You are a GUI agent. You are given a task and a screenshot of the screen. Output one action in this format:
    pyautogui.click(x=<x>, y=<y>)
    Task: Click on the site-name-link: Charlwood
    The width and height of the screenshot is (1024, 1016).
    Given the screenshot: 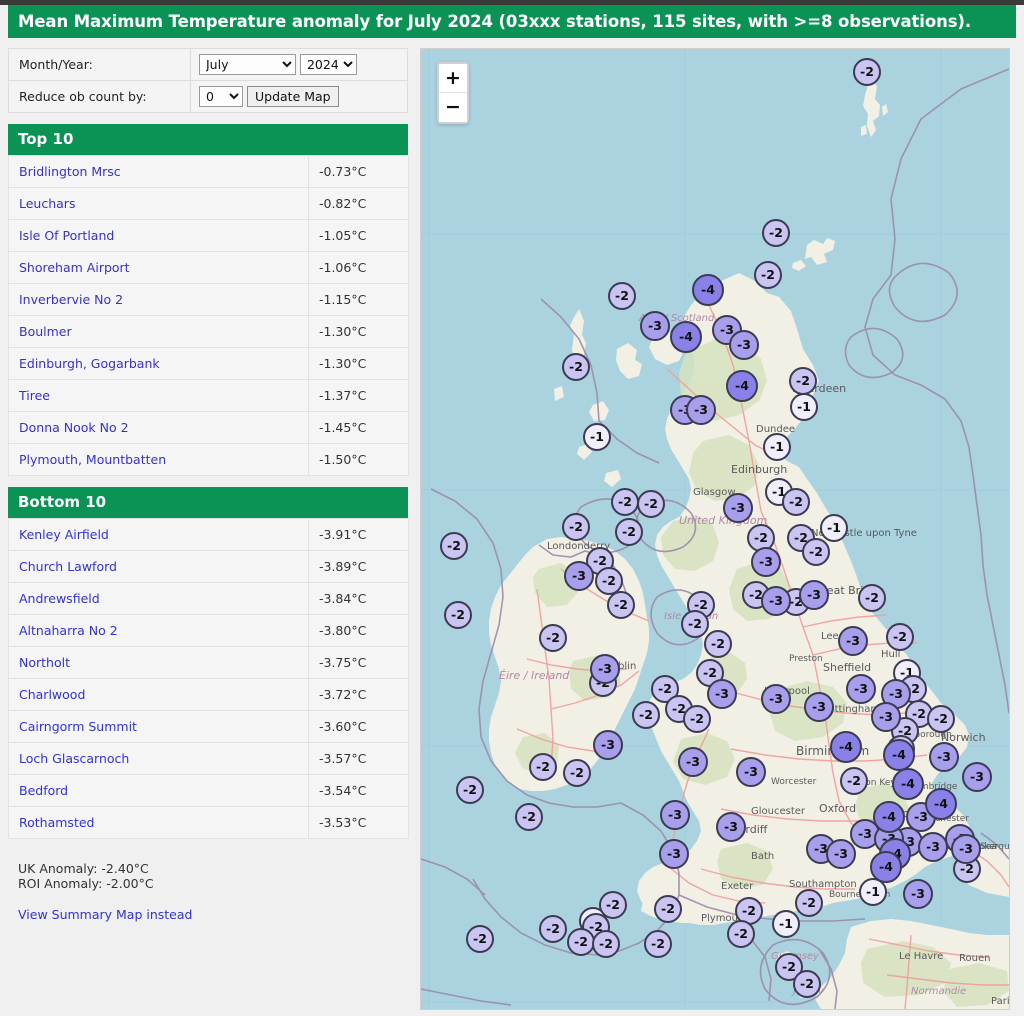 What is the action you would take?
    pyautogui.click(x=158, y=694)
    